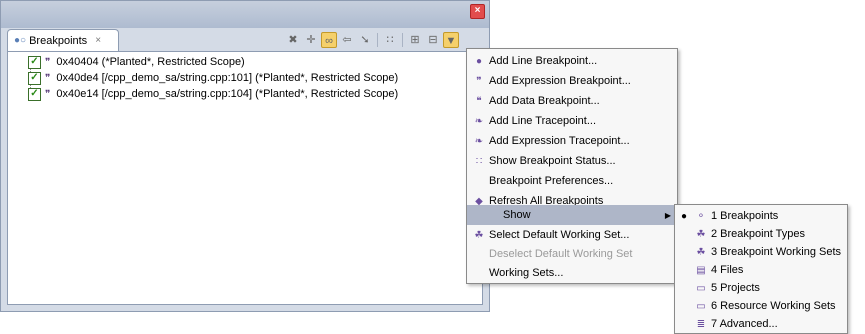 This screenshot has height=334, width=865. What do you see at coordinates (479, 121) in the screenshot?
I see `line-tracepoint-icon: ❧` at bounding box center [479, 121].